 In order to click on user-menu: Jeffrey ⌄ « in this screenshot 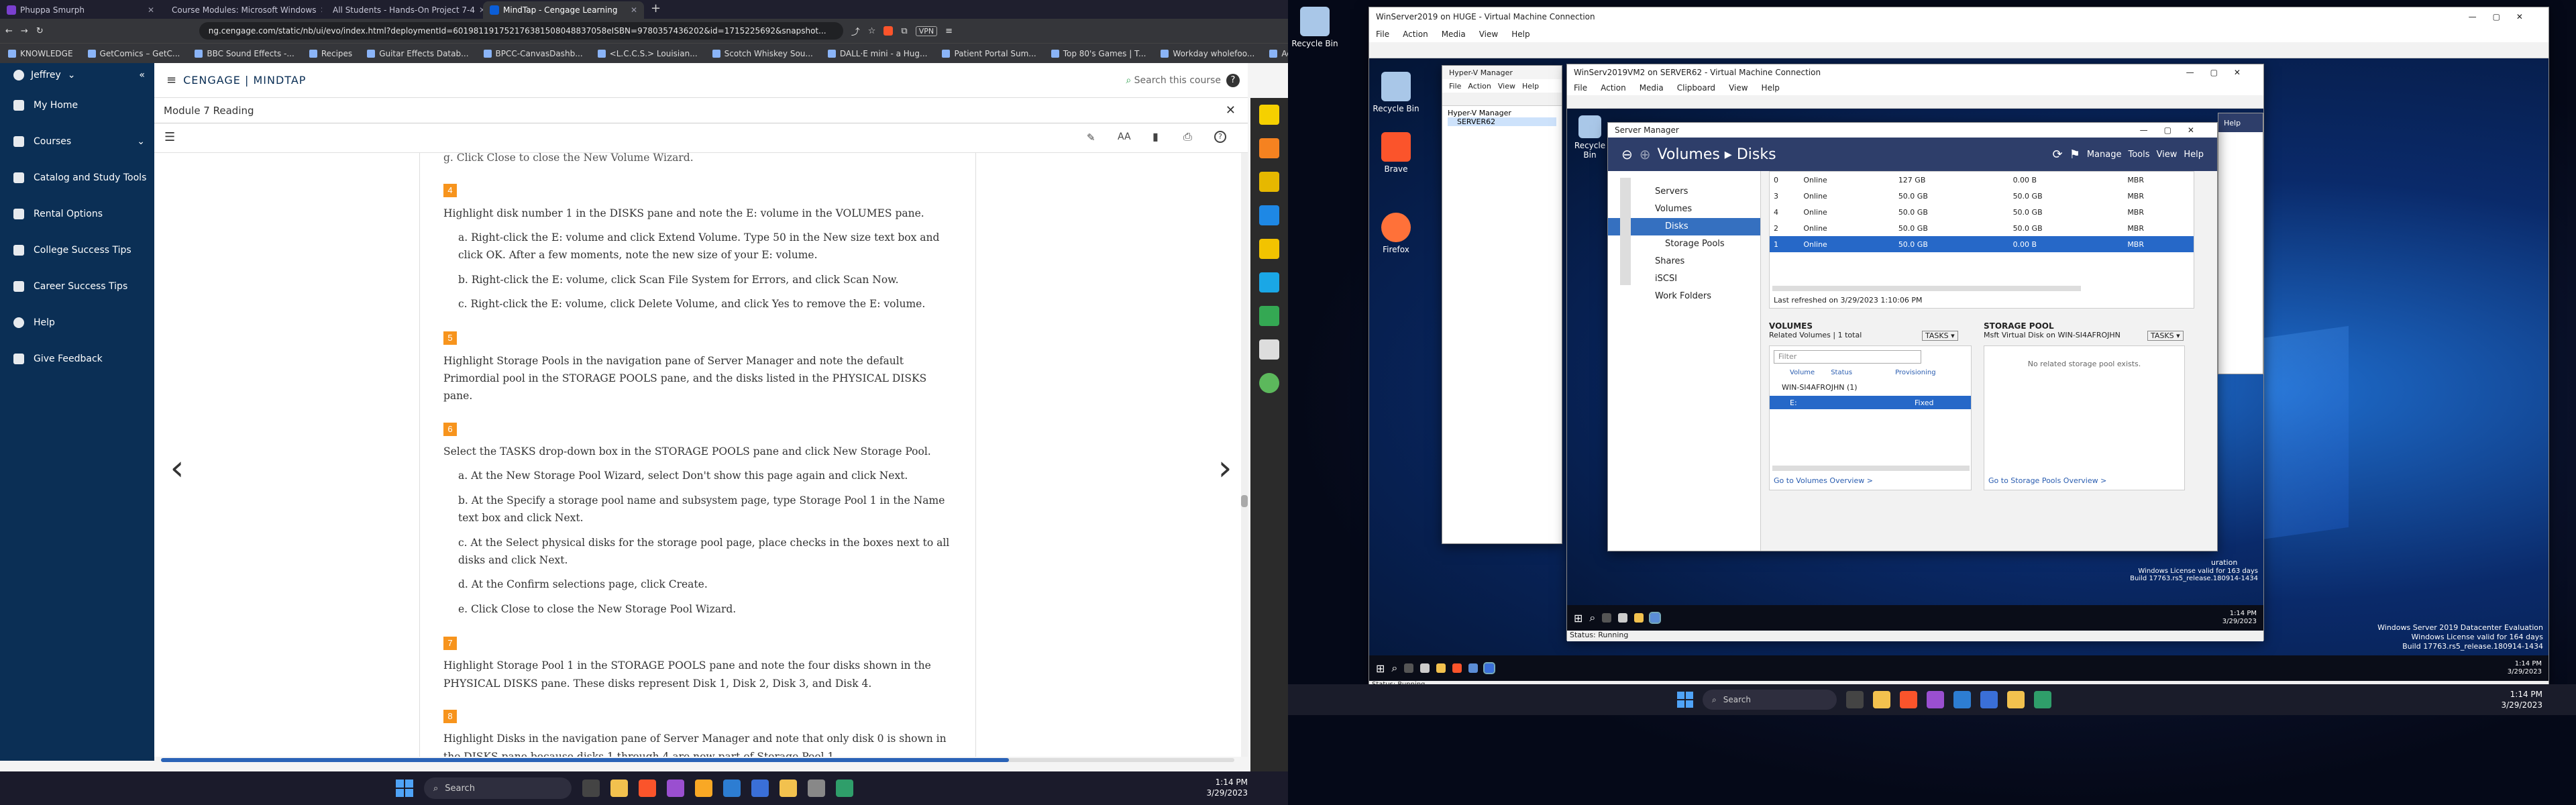, I will do `click(77, 75)`.